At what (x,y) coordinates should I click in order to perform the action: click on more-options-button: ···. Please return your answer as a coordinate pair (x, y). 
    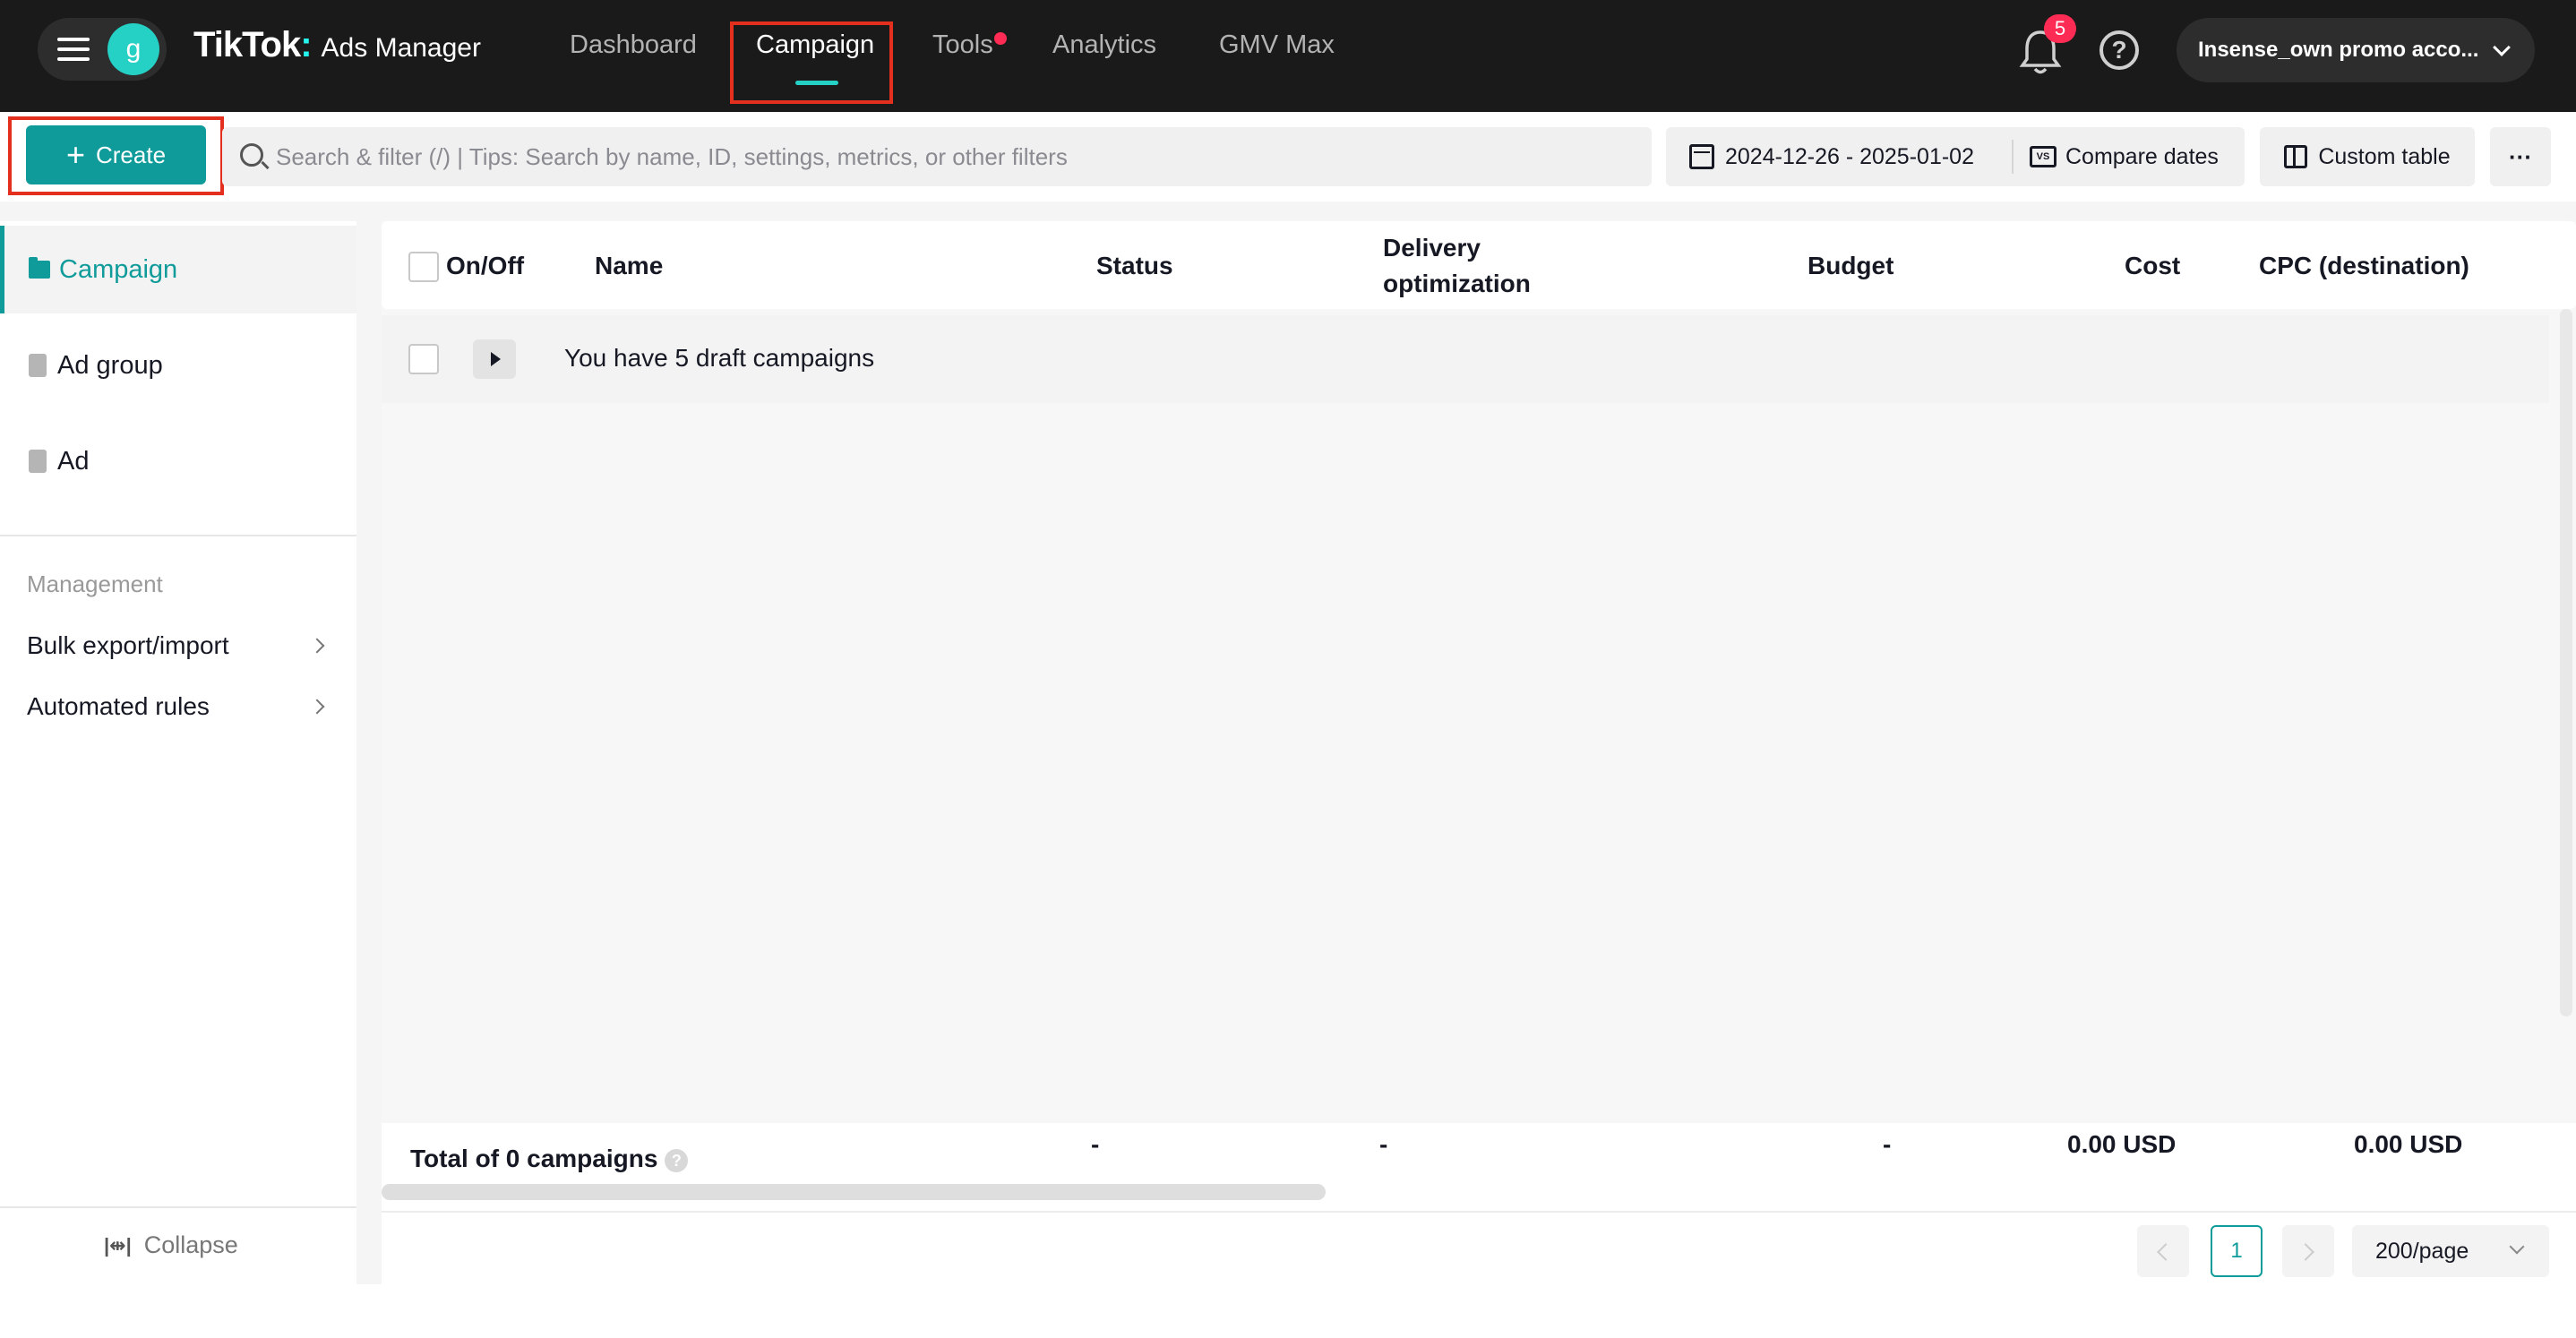
    Looking at the image, I should click on (2520, 156).